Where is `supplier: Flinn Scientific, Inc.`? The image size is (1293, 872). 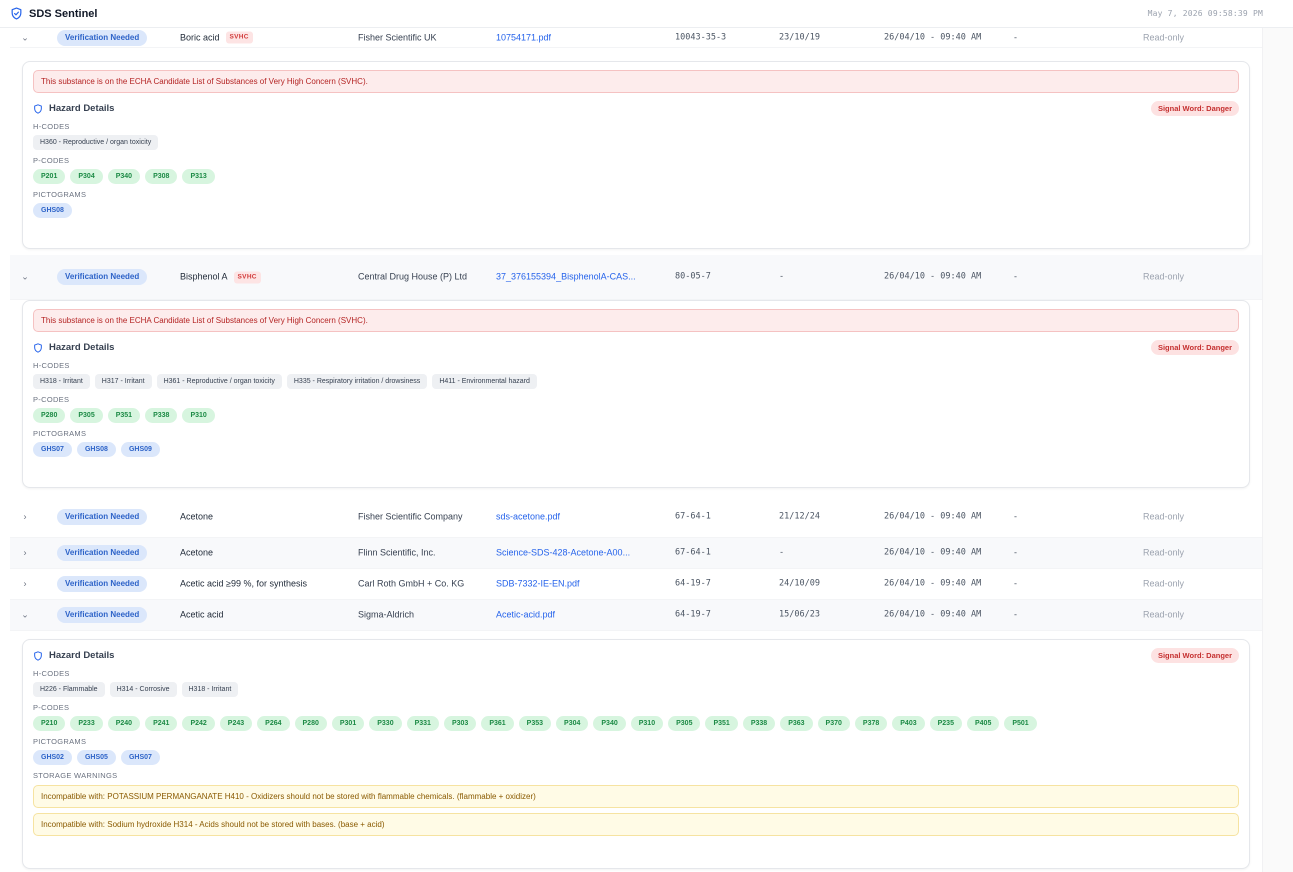
supplier: Flinn Scientific, Inc. is located at coordinates (397, 552).